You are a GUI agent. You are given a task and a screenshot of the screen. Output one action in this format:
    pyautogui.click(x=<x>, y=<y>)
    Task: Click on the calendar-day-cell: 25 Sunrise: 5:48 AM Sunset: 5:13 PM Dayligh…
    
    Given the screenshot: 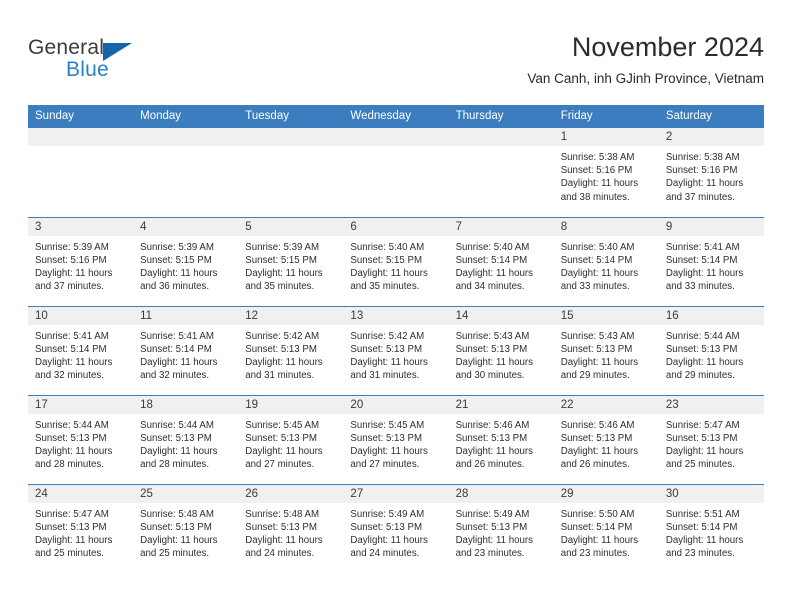 What is the action you would take?
    pyautogui.click(x=186, y=528)
    